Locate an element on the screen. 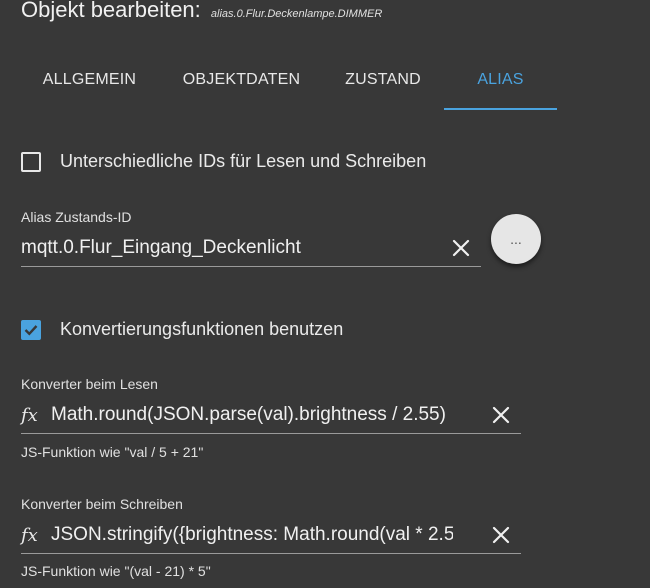  clear-read-converter-button is located at coordinates (501, 415).